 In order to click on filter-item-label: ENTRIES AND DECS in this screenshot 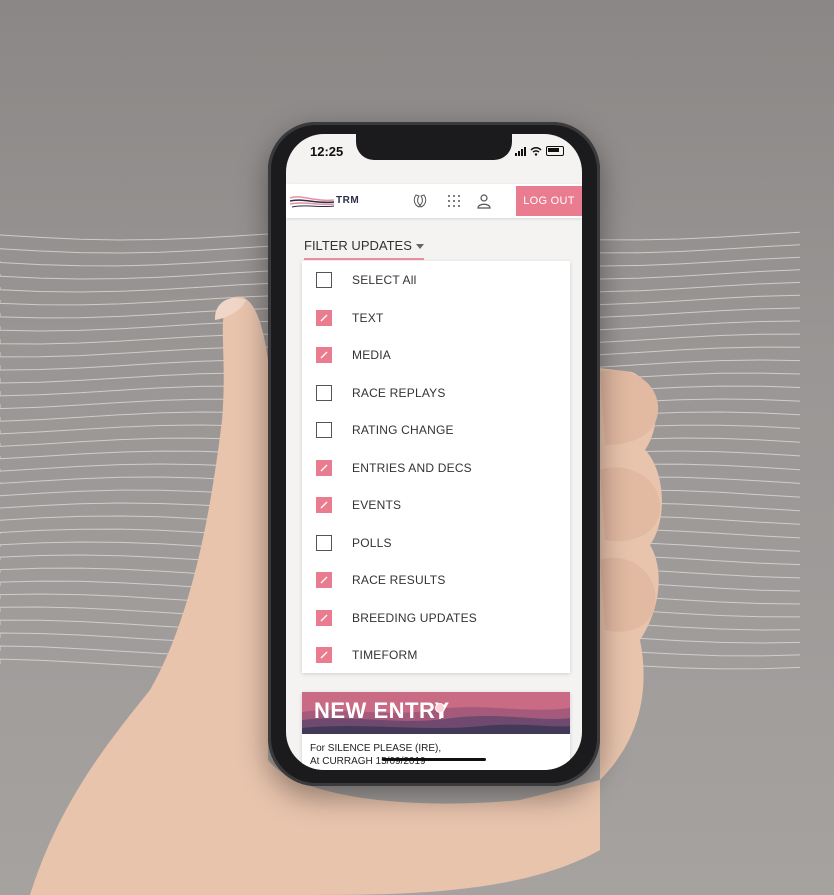, I will do `click(412, 467)`.